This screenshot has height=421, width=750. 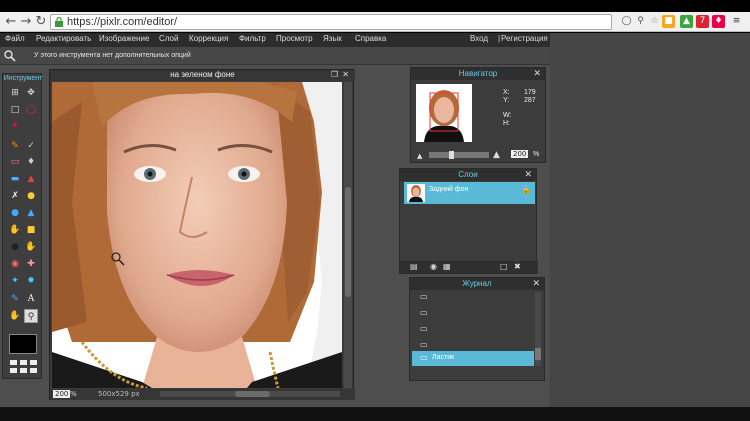 I want to click on blur-tool-icon: ●, so click(x=15, y=213).